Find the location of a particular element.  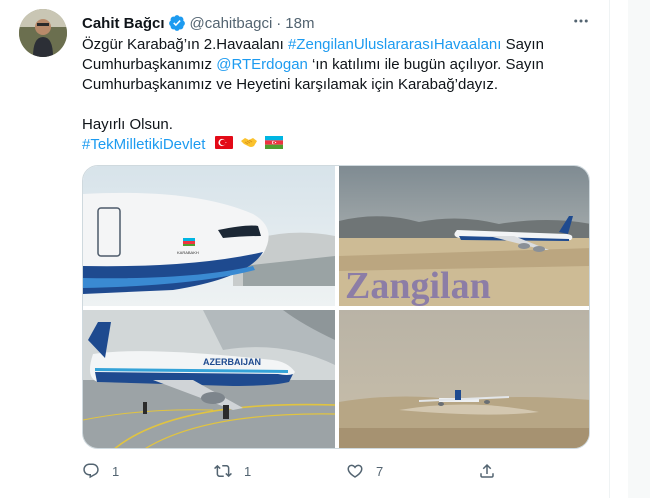

like-button: 7 is located at coordinates (412, 471).